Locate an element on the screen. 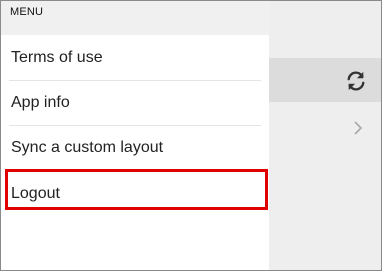  menu-item-terms-of-use: Terms of use is located at coordinates (135, 58).